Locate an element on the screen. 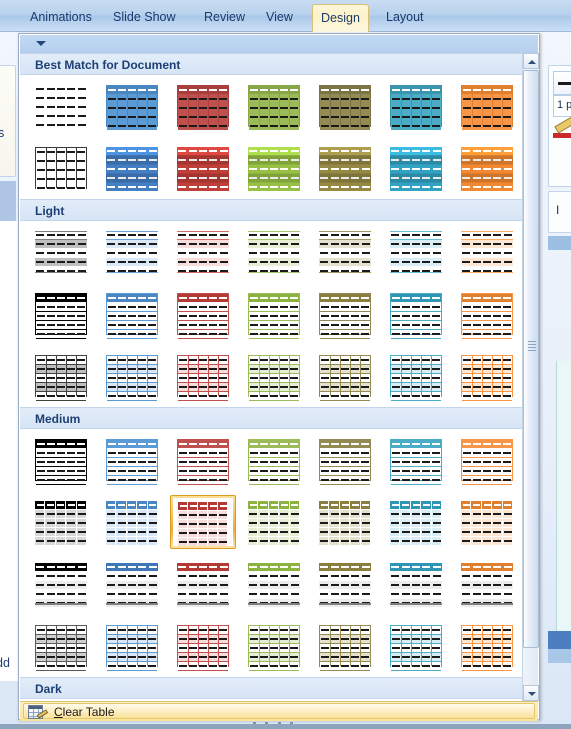 Image resolution: width=571 pixels, height=729 pixels. gallery-scrollbar is located at coordinates (530, 377).